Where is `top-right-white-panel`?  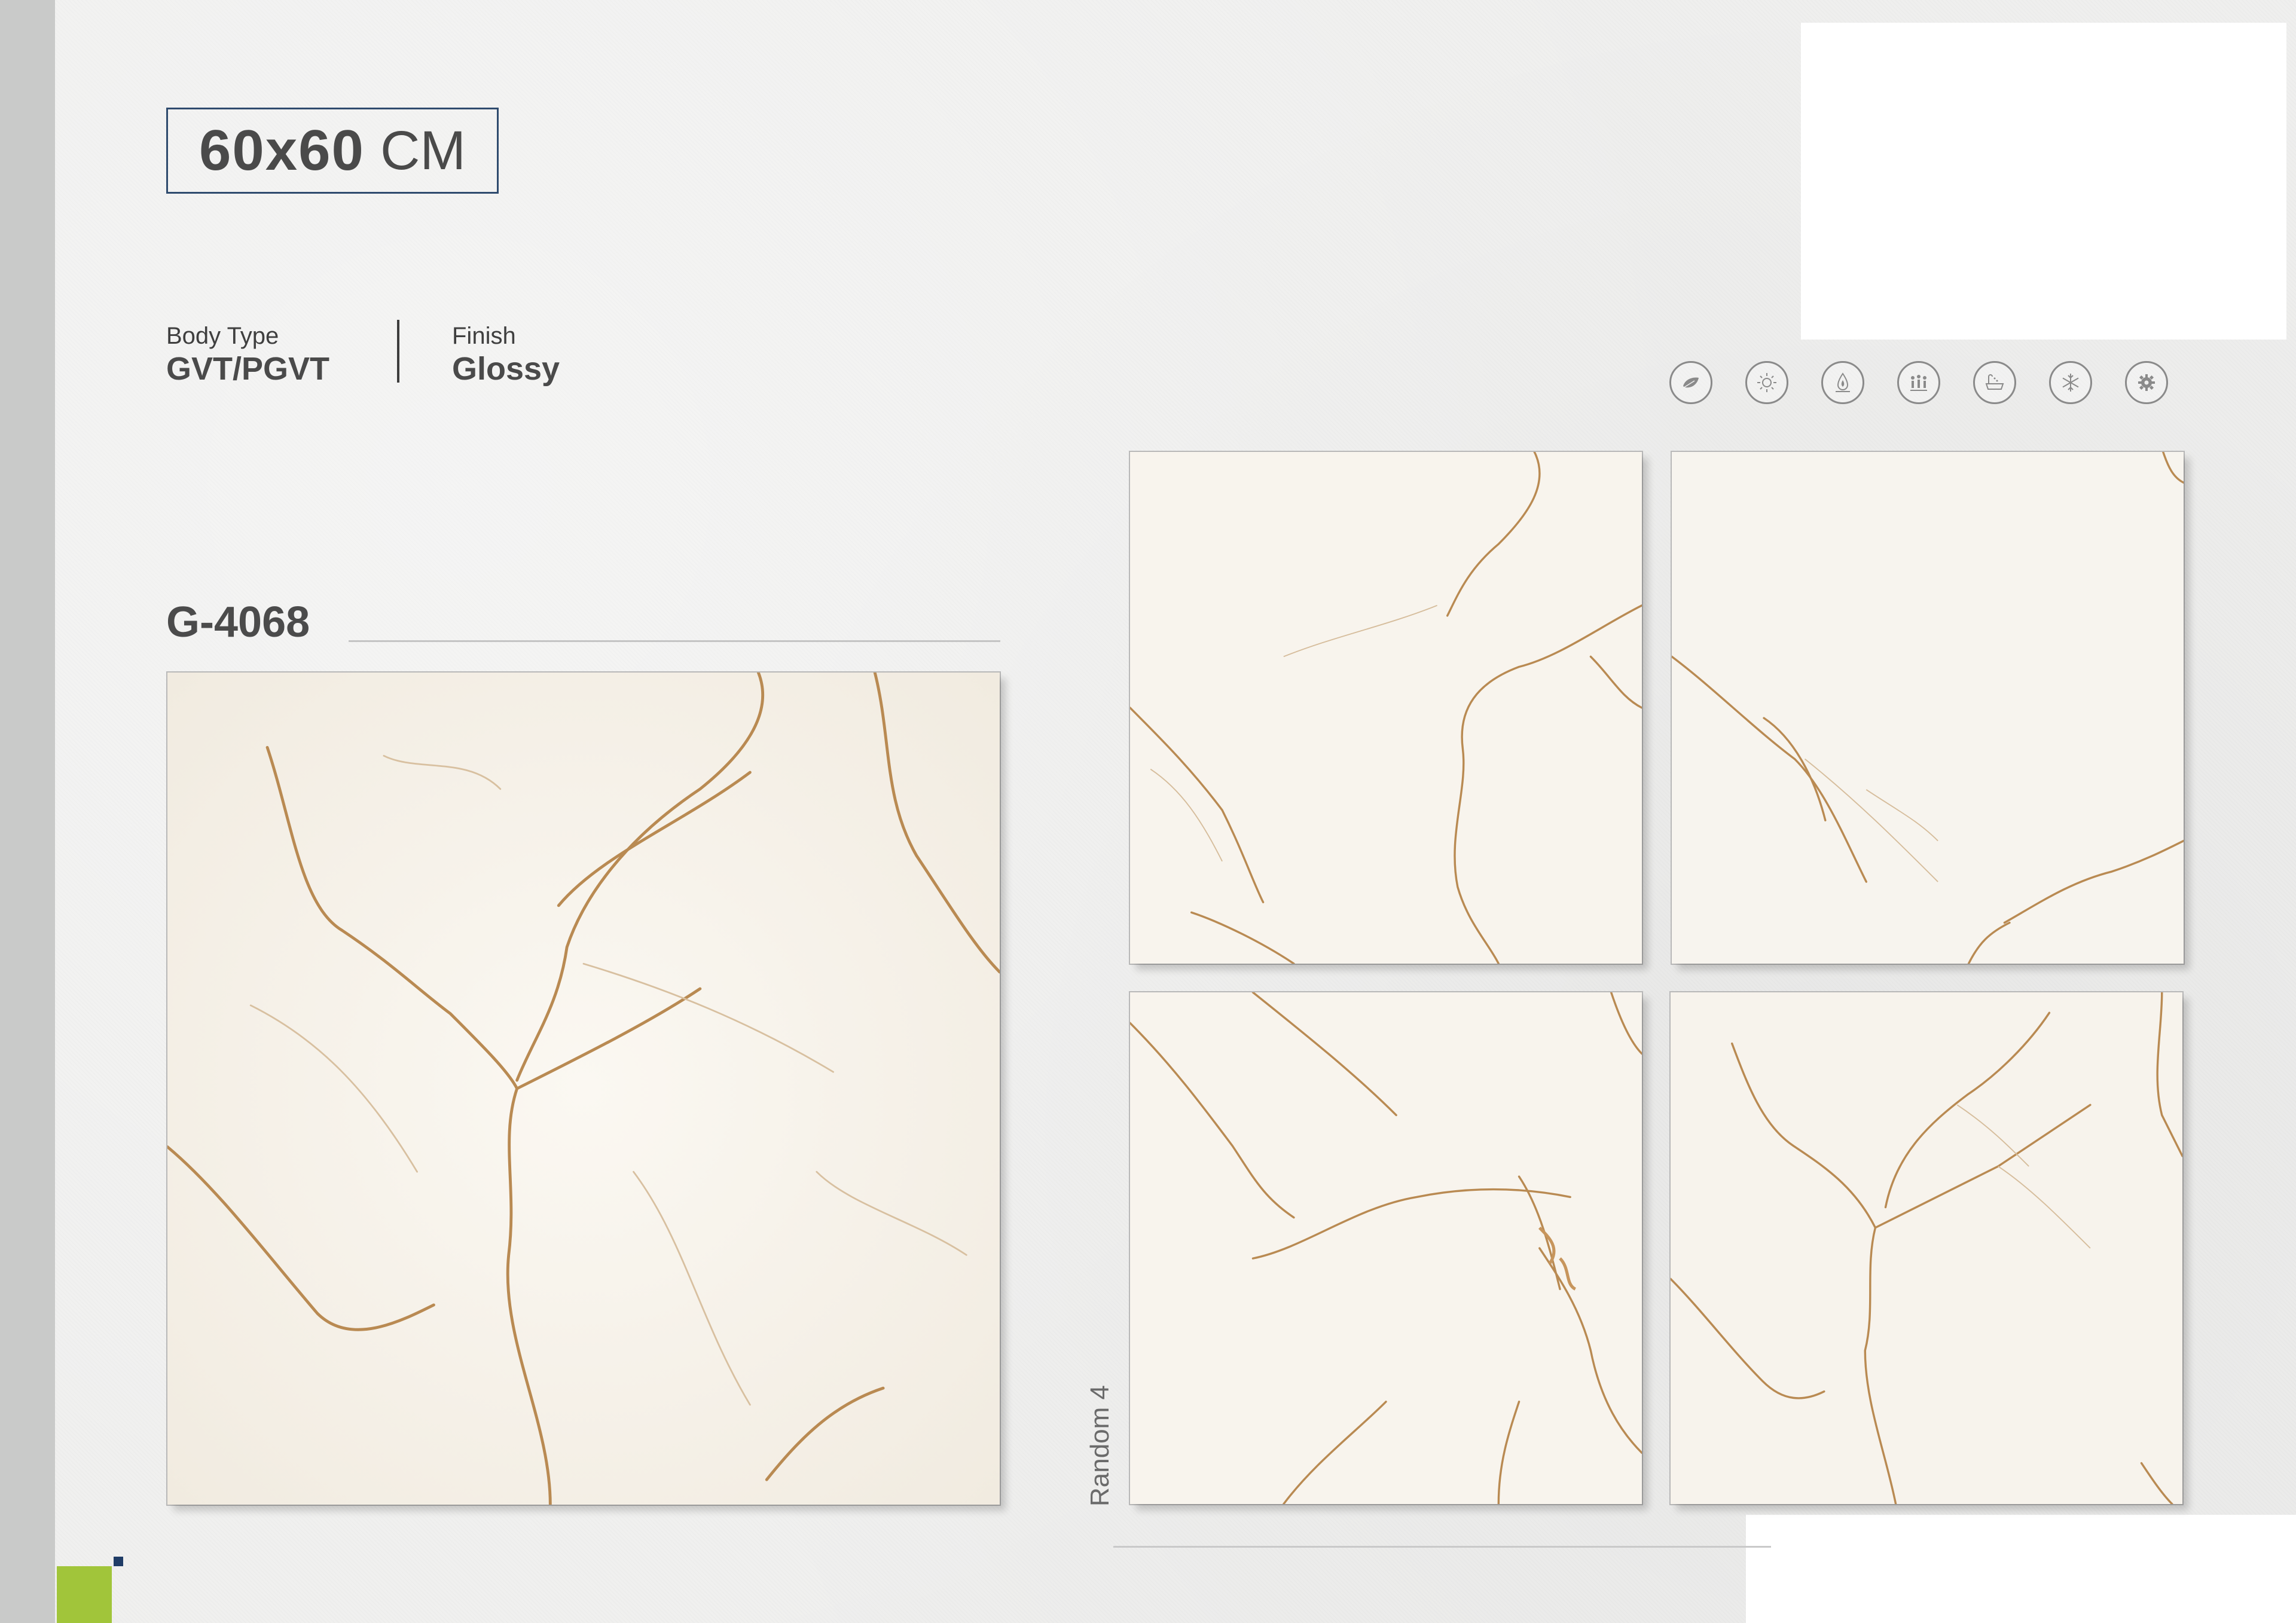
top-right-white-panel is located at coordinates (2043, 181).